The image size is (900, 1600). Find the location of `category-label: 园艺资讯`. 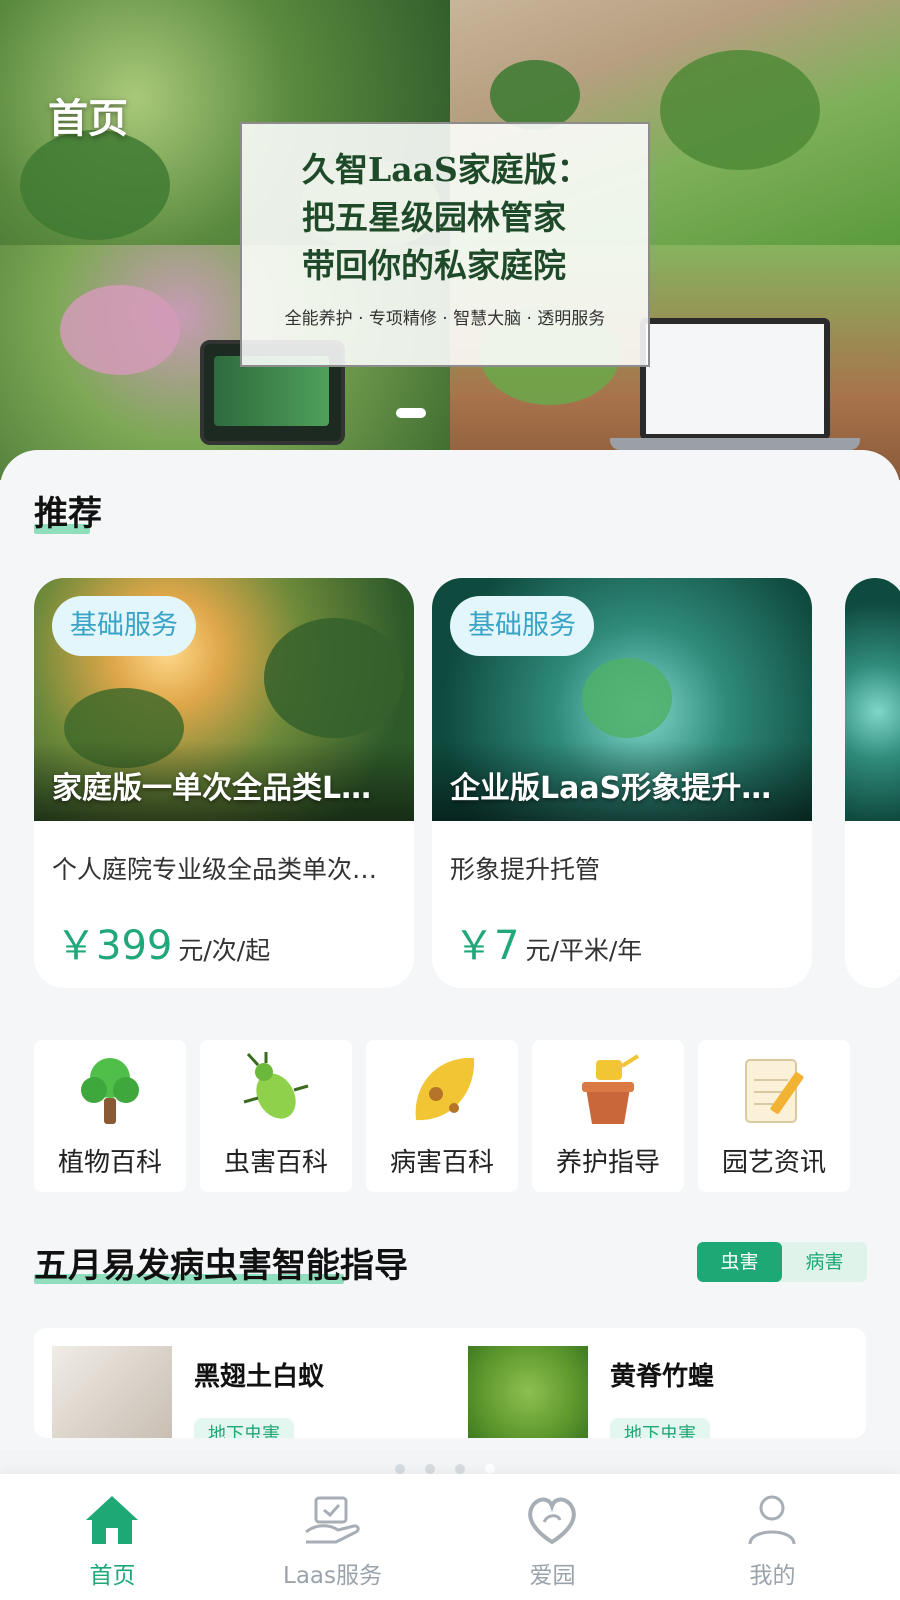

category-label: 园艺资讯 is located at coordinates (773, 1163).